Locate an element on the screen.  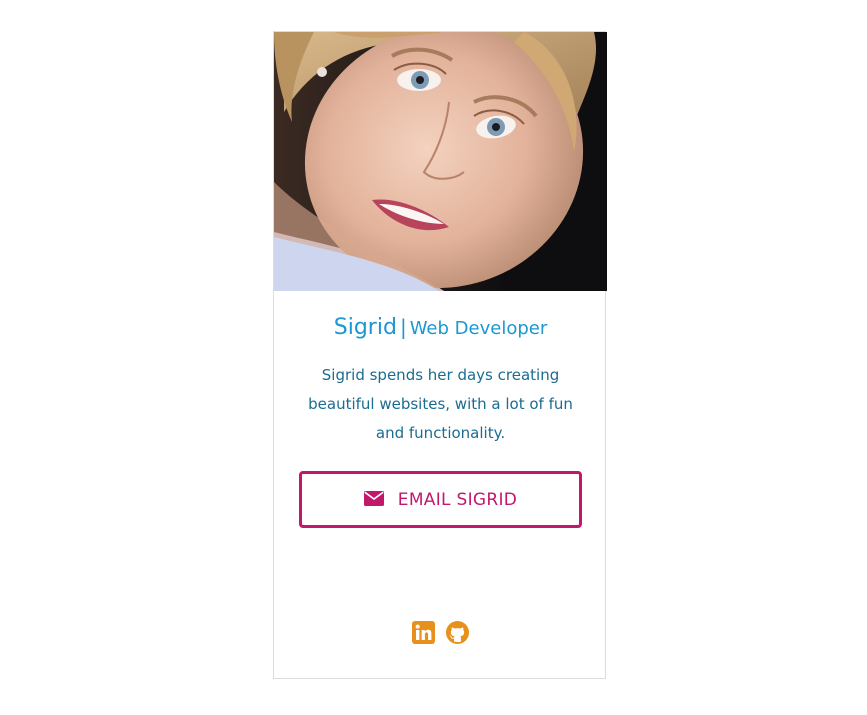
email-button-label: EMAIL SIGRID is located at coordinates (457, 499).